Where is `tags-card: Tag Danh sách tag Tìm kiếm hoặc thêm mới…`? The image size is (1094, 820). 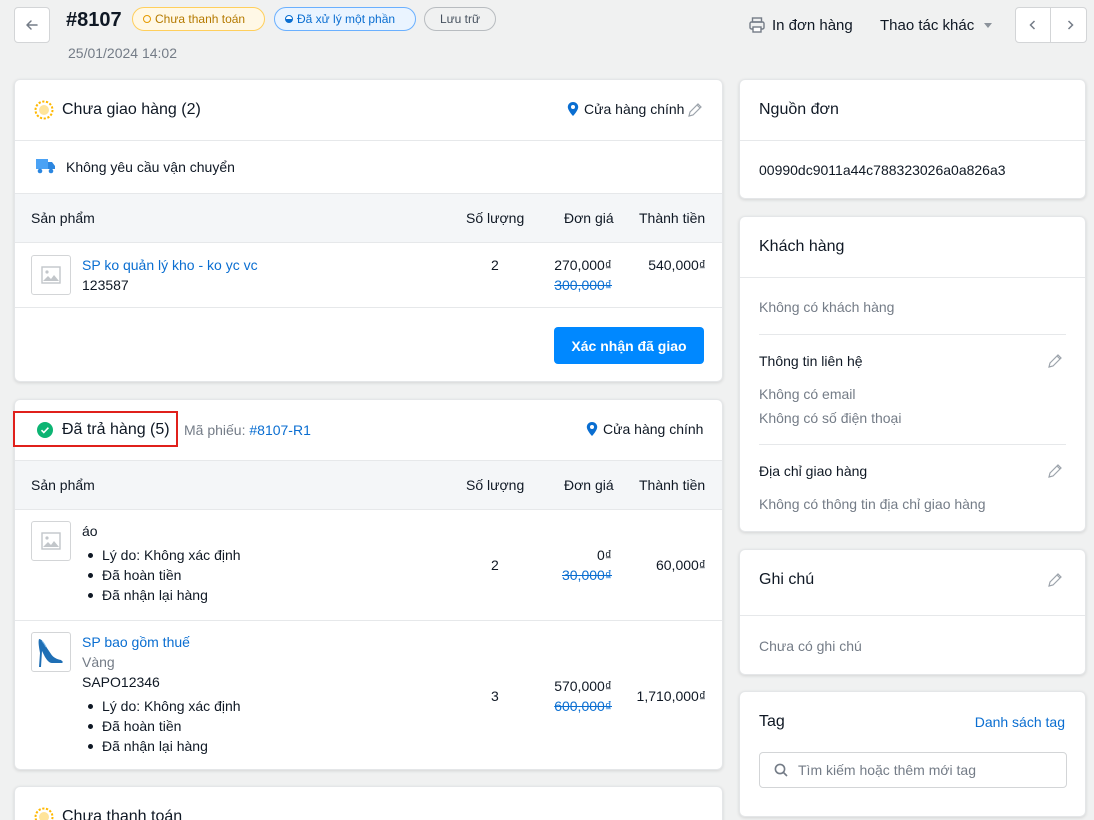
tags-card: Tag Danh sách tag Tìm kiếm hoặc thêm mới… is located at coordinates (912, 754).